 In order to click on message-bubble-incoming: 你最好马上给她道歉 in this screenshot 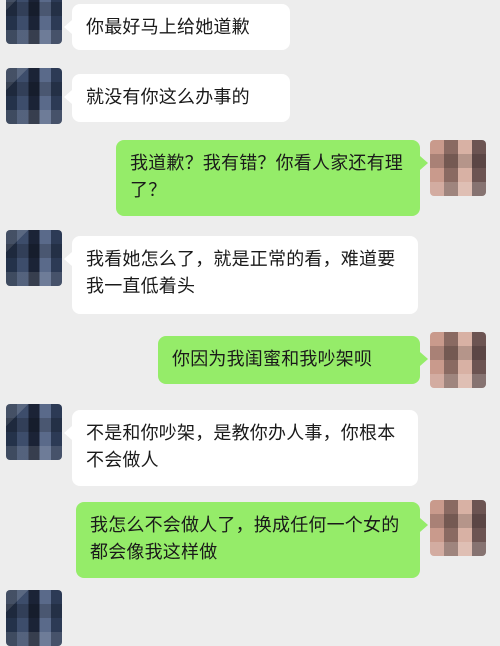, I will do `click(177, 27)`.